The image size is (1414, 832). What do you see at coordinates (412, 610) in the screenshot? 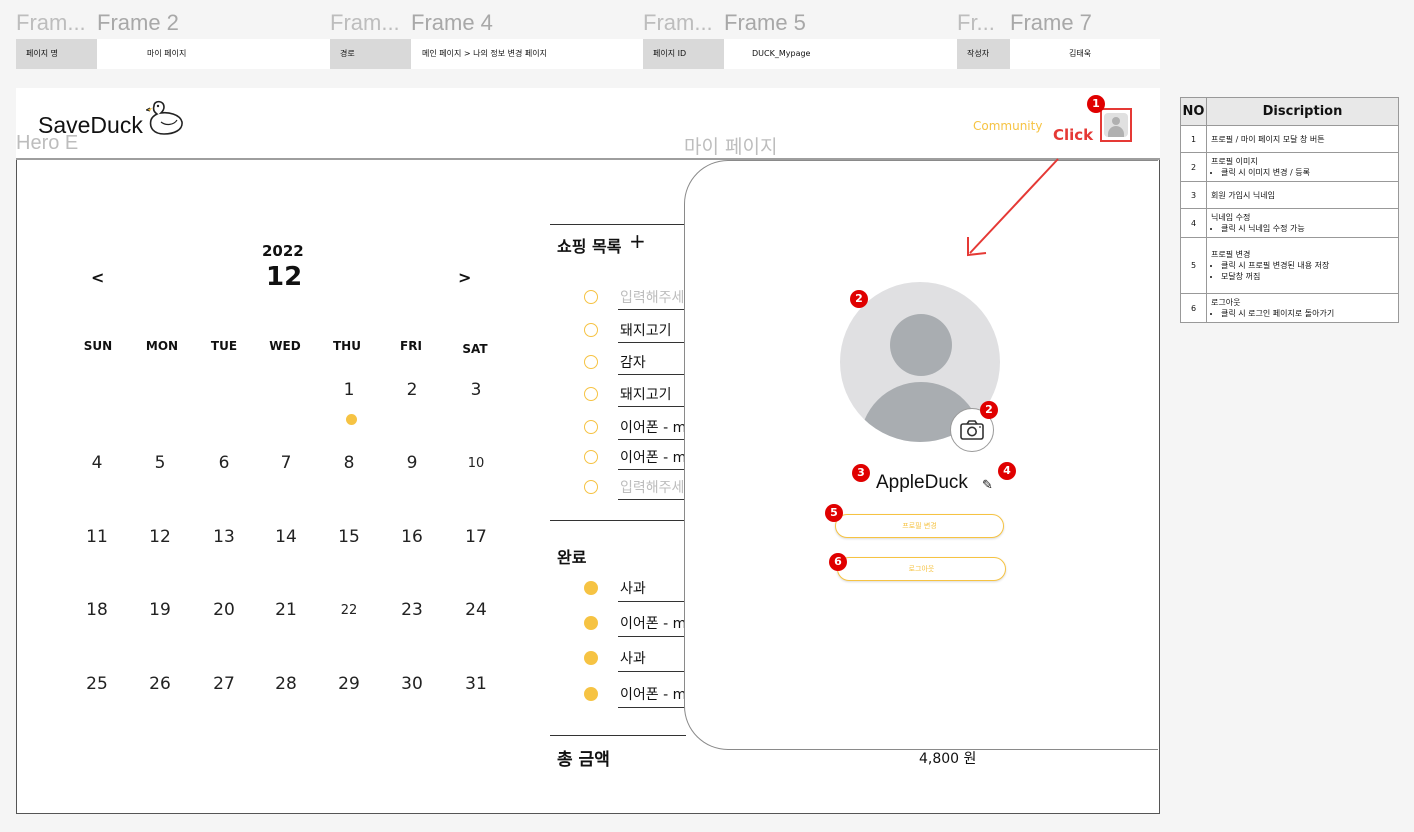
I see `calendar-day: 23` at bounding box center [412, 610].